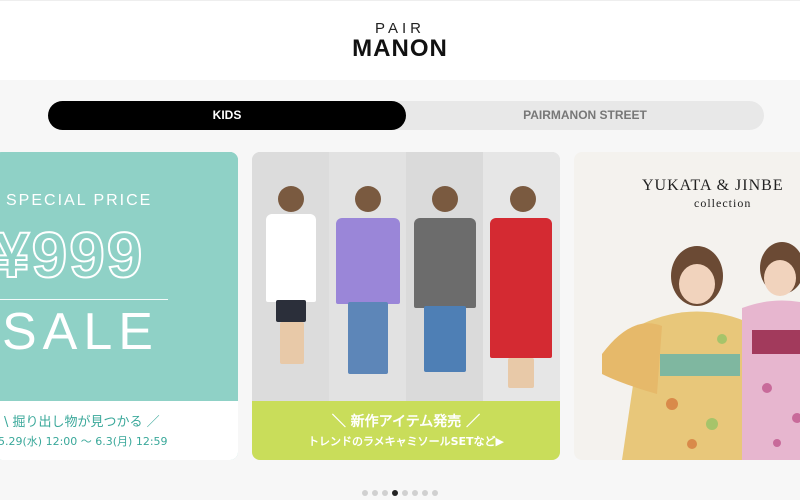 Image resolution: width=800 pixels, height=500 pixels. I want to click on kid-3-top, so click(445, 263).